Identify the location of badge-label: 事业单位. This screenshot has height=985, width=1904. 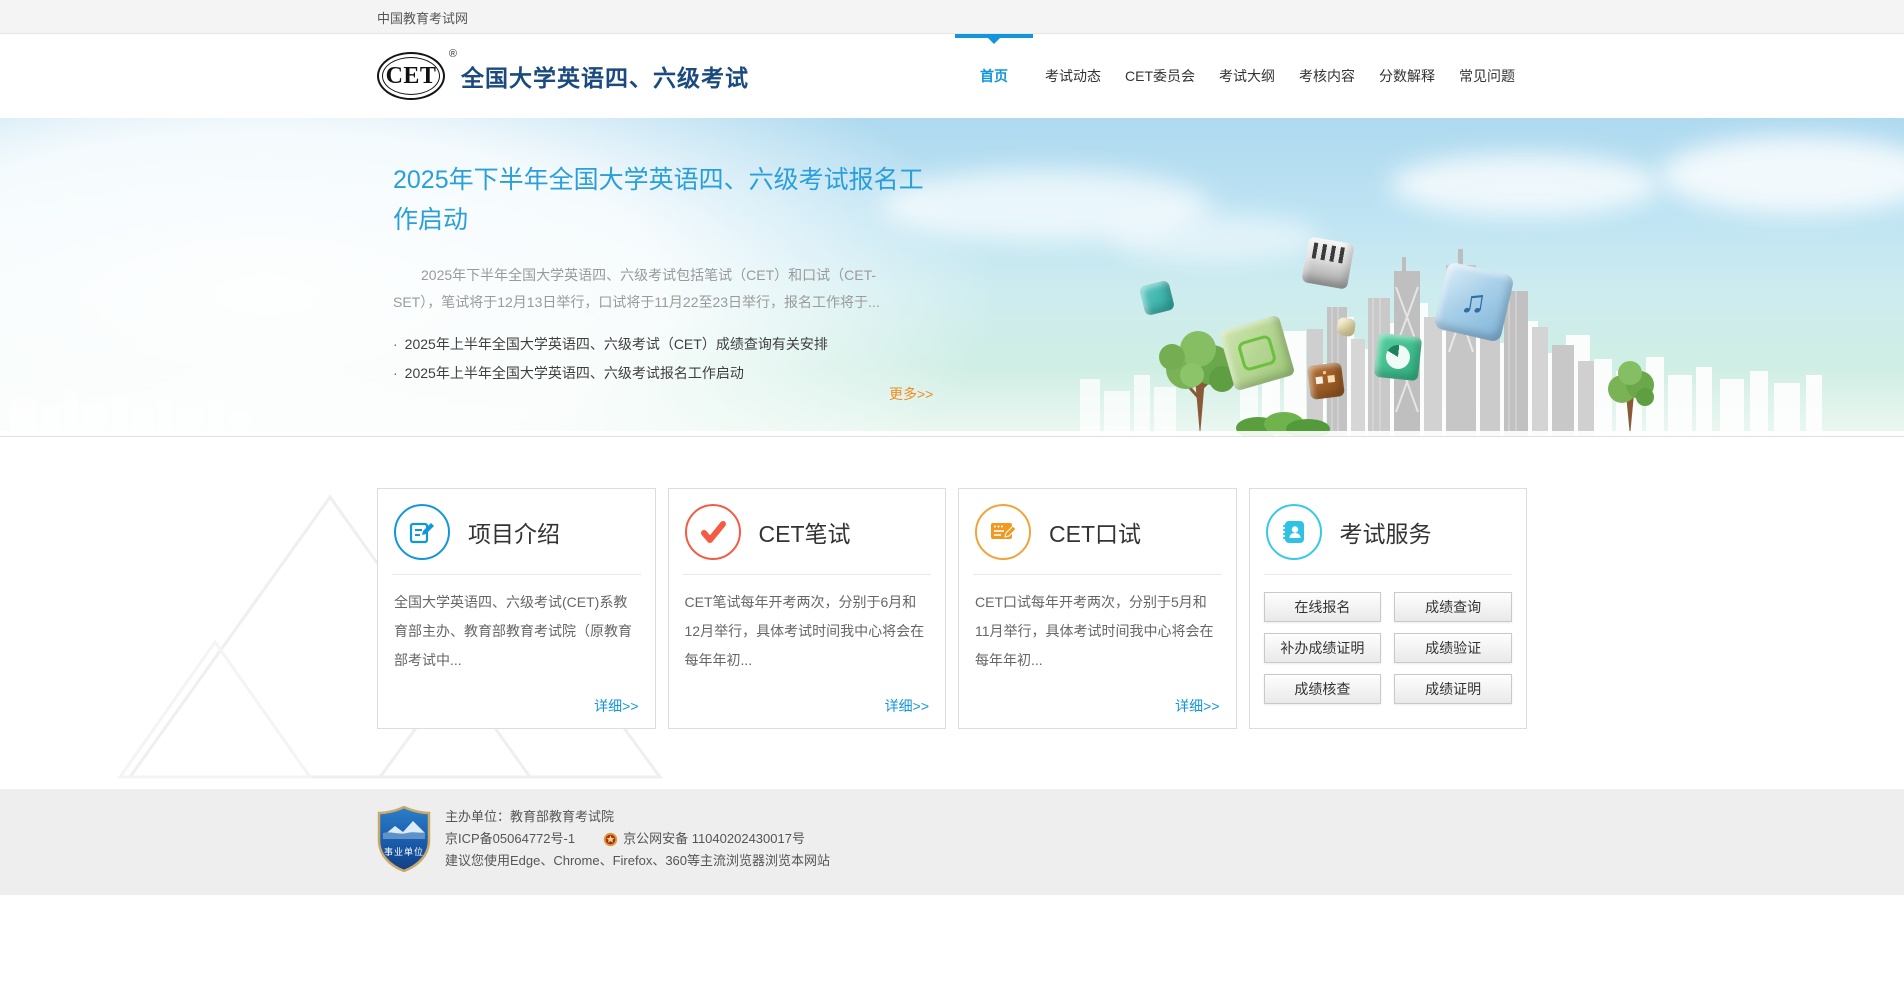
(403, 852).